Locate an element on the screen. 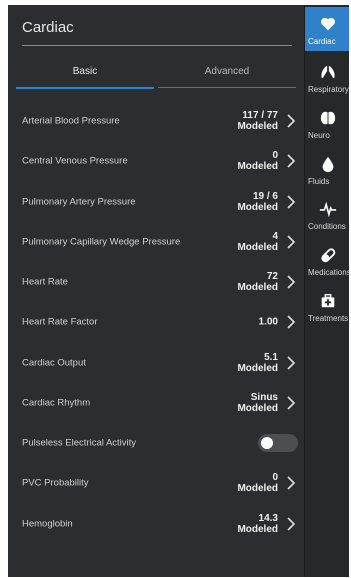 The height and width of the screenshot is (578, 351). row-value: 19 / 6 Modeled is located at coordinates (257, 202).